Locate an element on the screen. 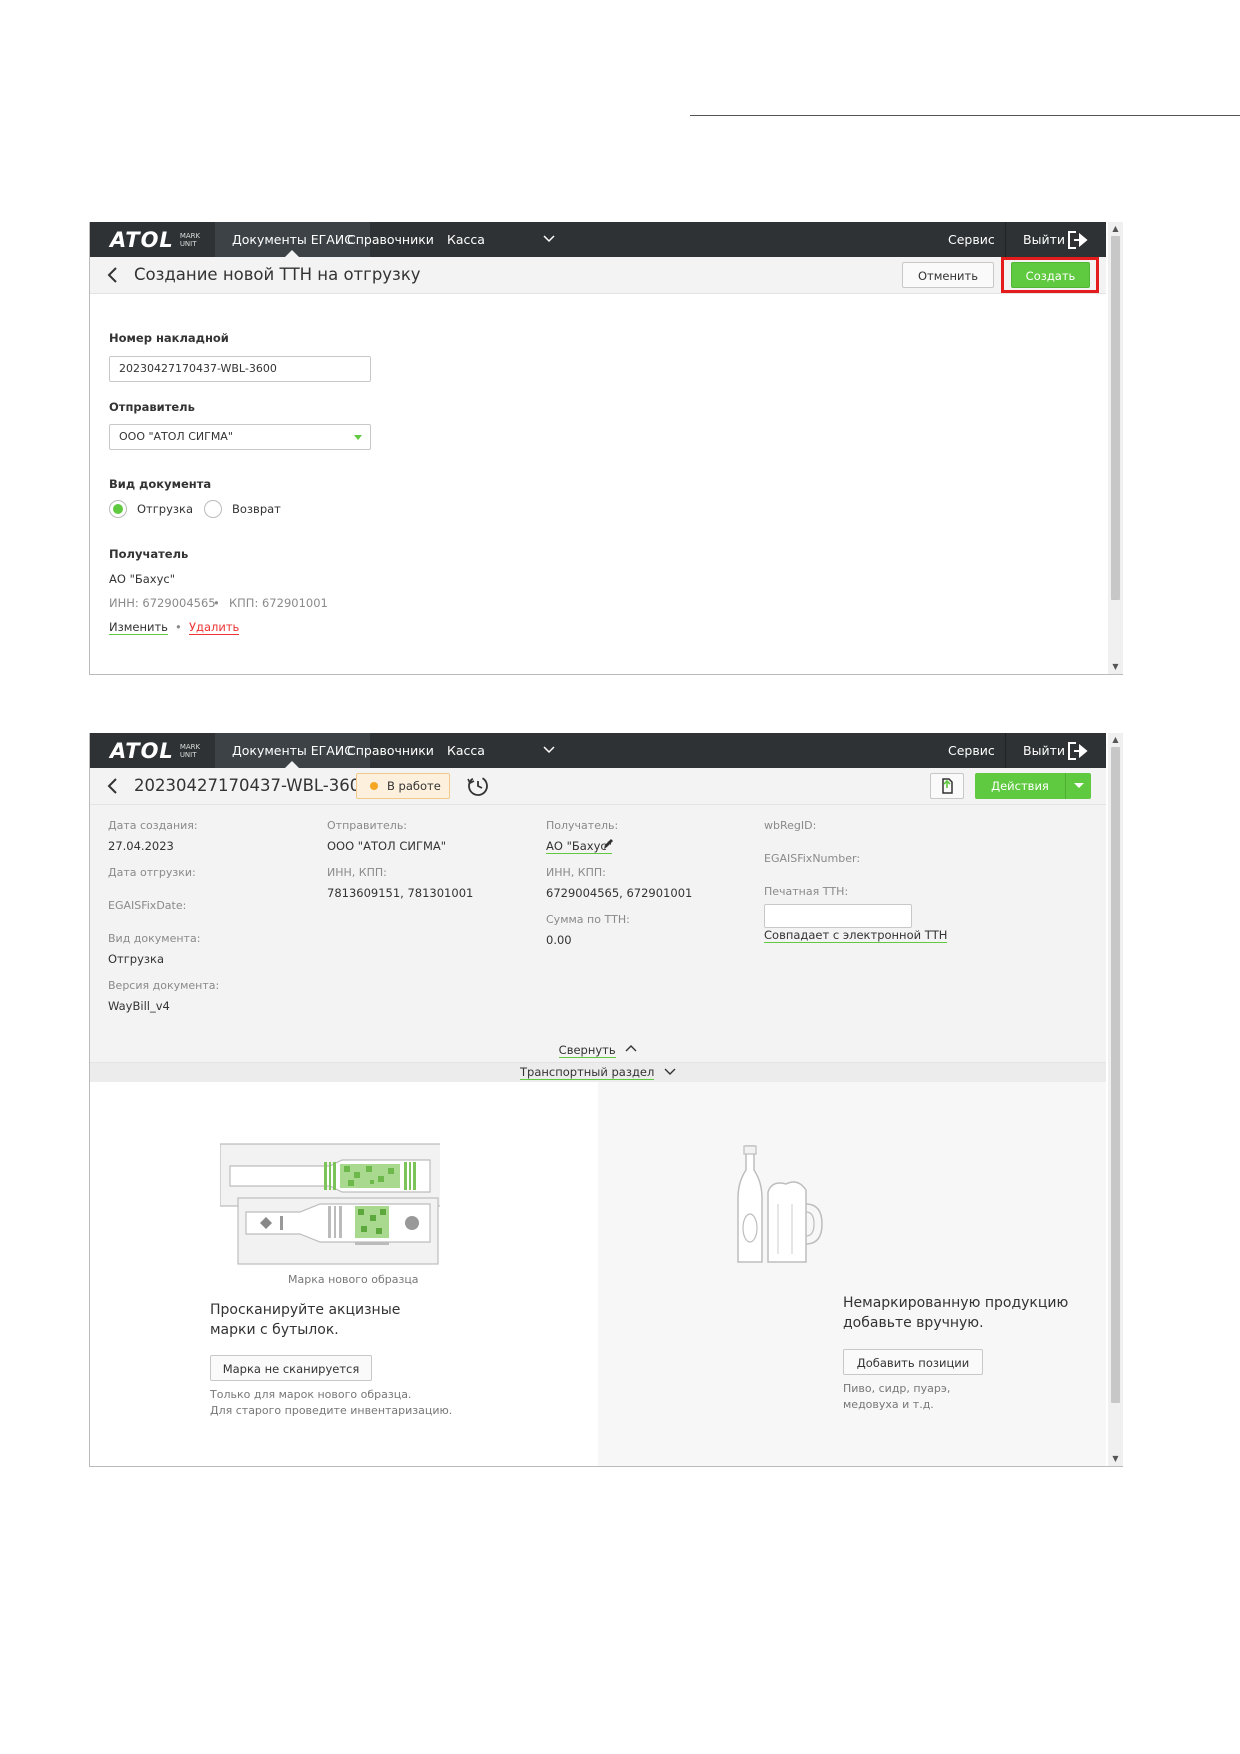 Image resolution: width=1240 pixels, height=1754 pixels. status-text: В работе is located at coordinates (414, 786).